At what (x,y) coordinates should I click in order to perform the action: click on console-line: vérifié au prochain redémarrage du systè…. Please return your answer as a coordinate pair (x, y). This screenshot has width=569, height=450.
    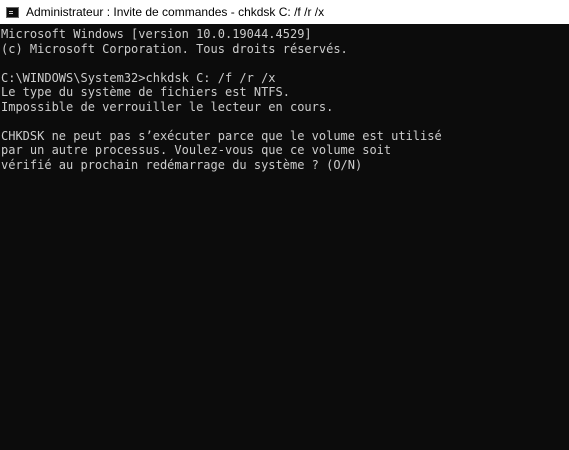
    Looking at the image, I should click on (182, 164).